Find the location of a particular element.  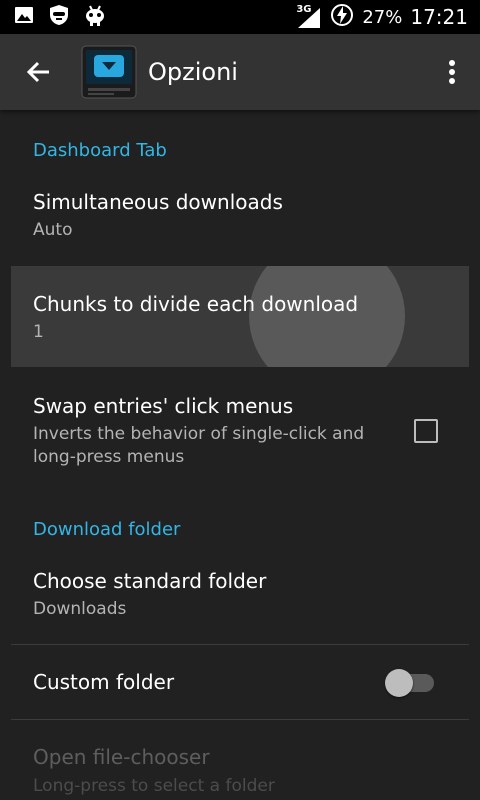

pref-title: Simultaneous downloads is located at coordinates (158, 202).